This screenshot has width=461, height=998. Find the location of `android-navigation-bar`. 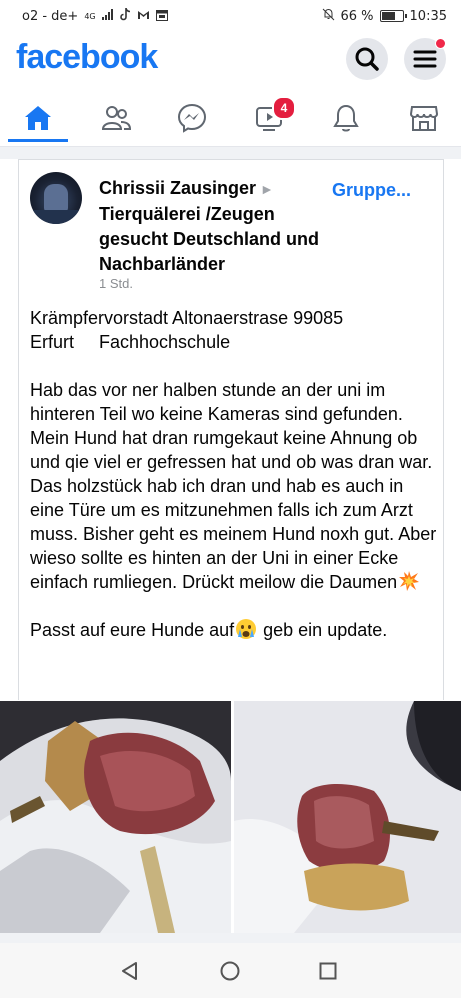

android-navigation-bar is located at coordinates (230, 970).